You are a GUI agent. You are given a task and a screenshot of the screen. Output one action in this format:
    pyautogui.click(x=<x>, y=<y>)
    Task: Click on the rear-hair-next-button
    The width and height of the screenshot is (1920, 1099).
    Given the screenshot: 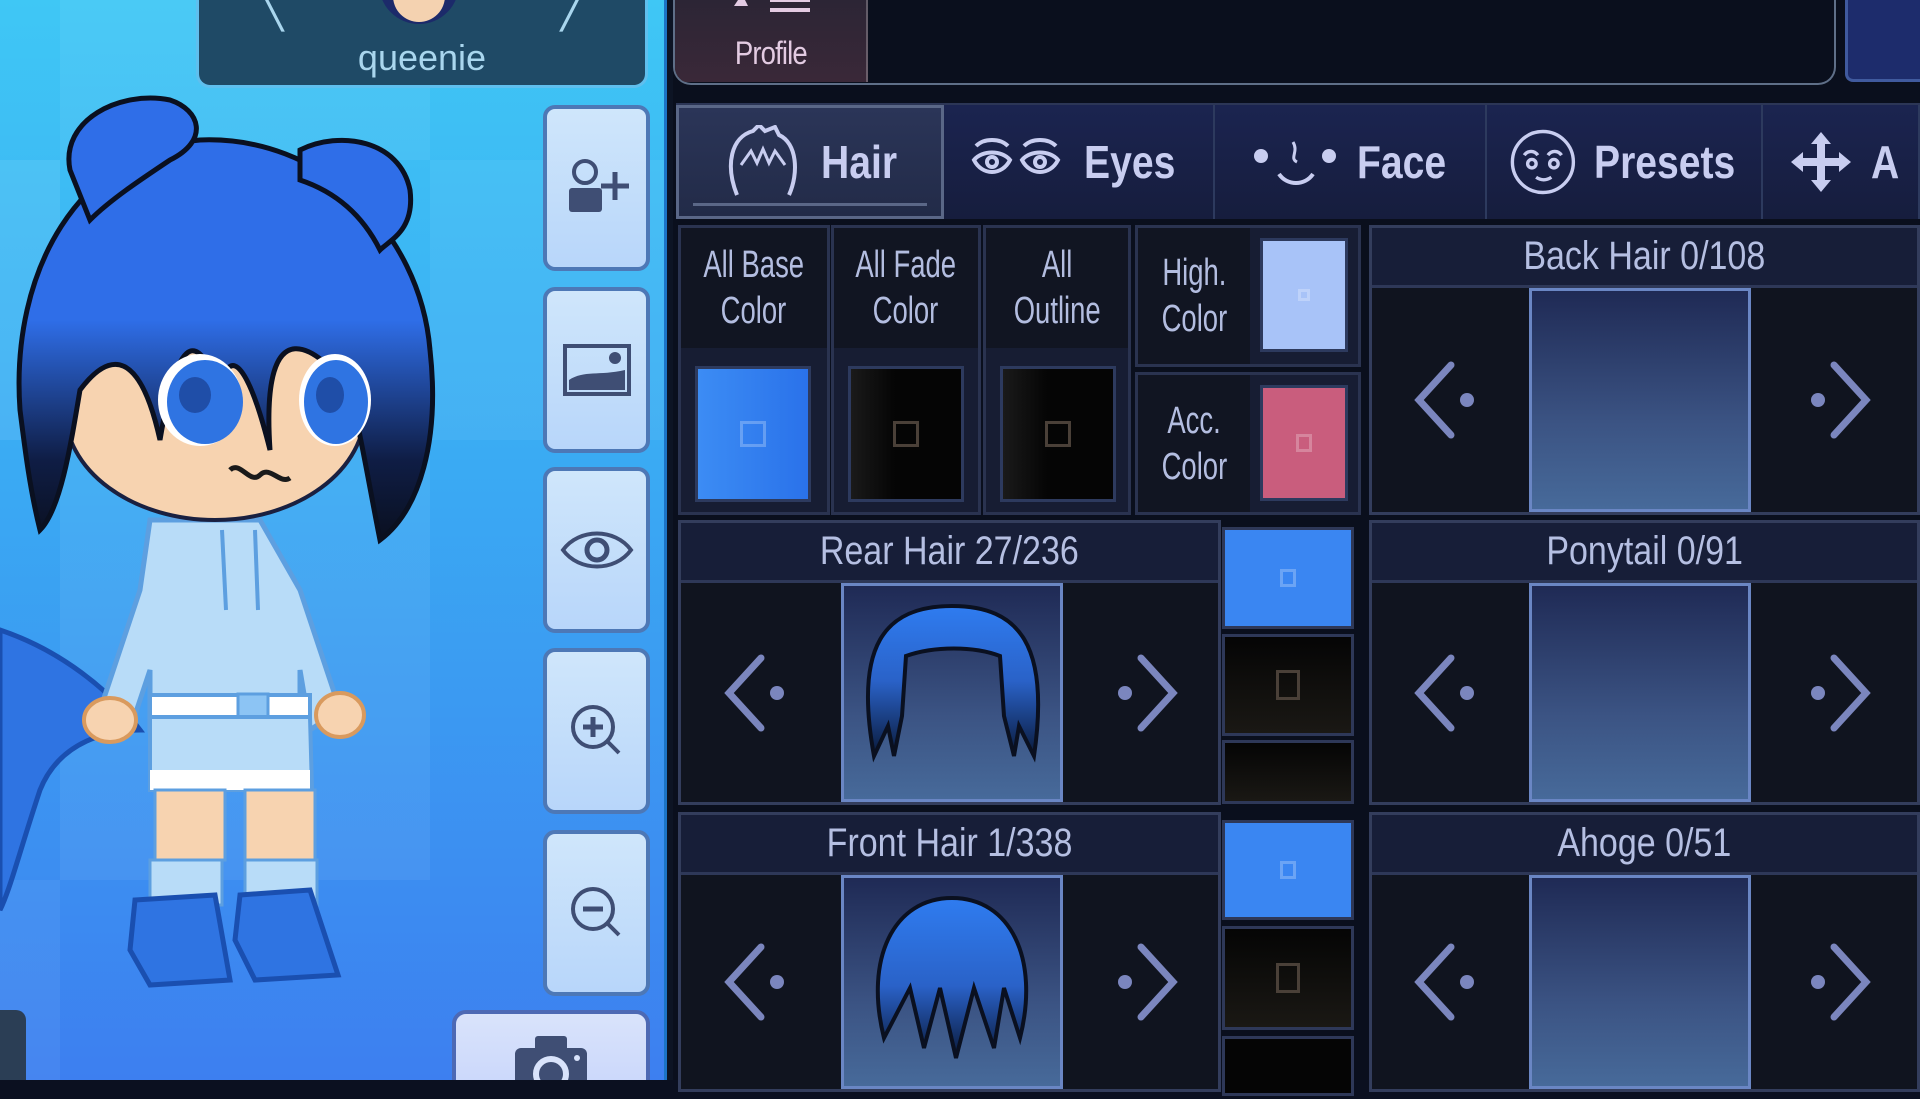 What is the action you would take?
    pyautogui.click(x=1140, y=692)
    